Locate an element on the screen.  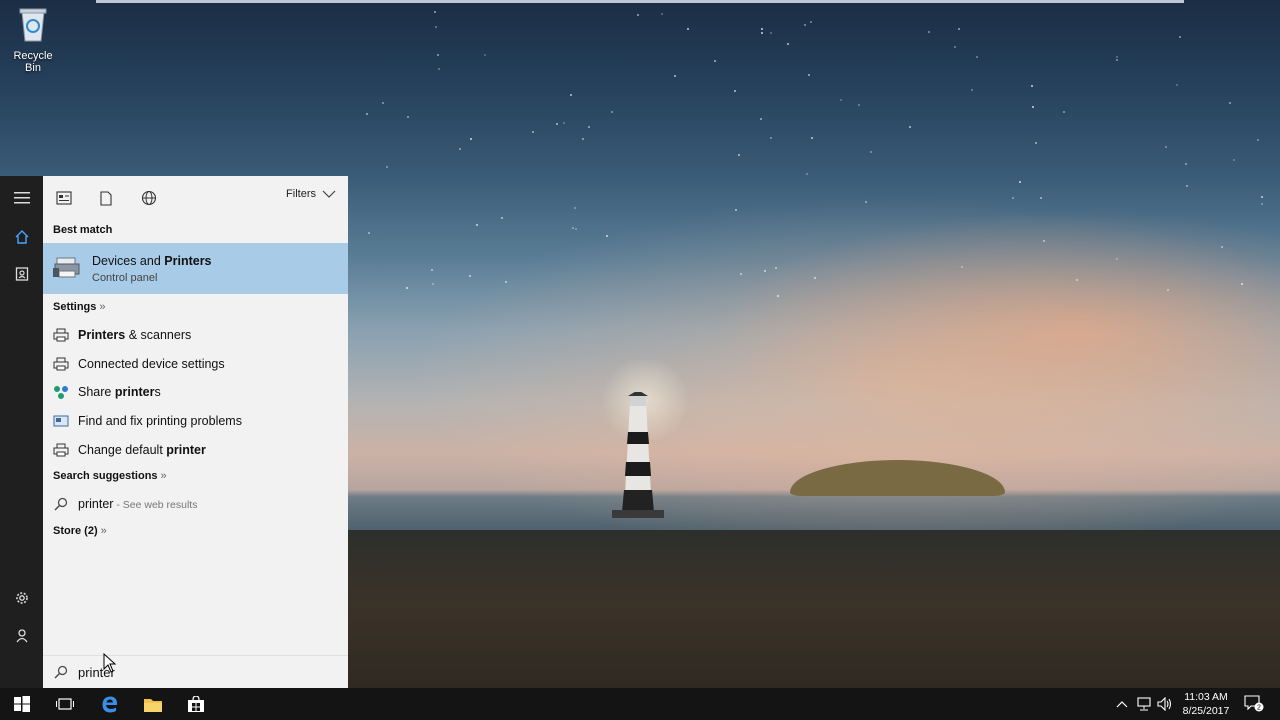
result-label: Share printers is located at coordinates (119, 392).